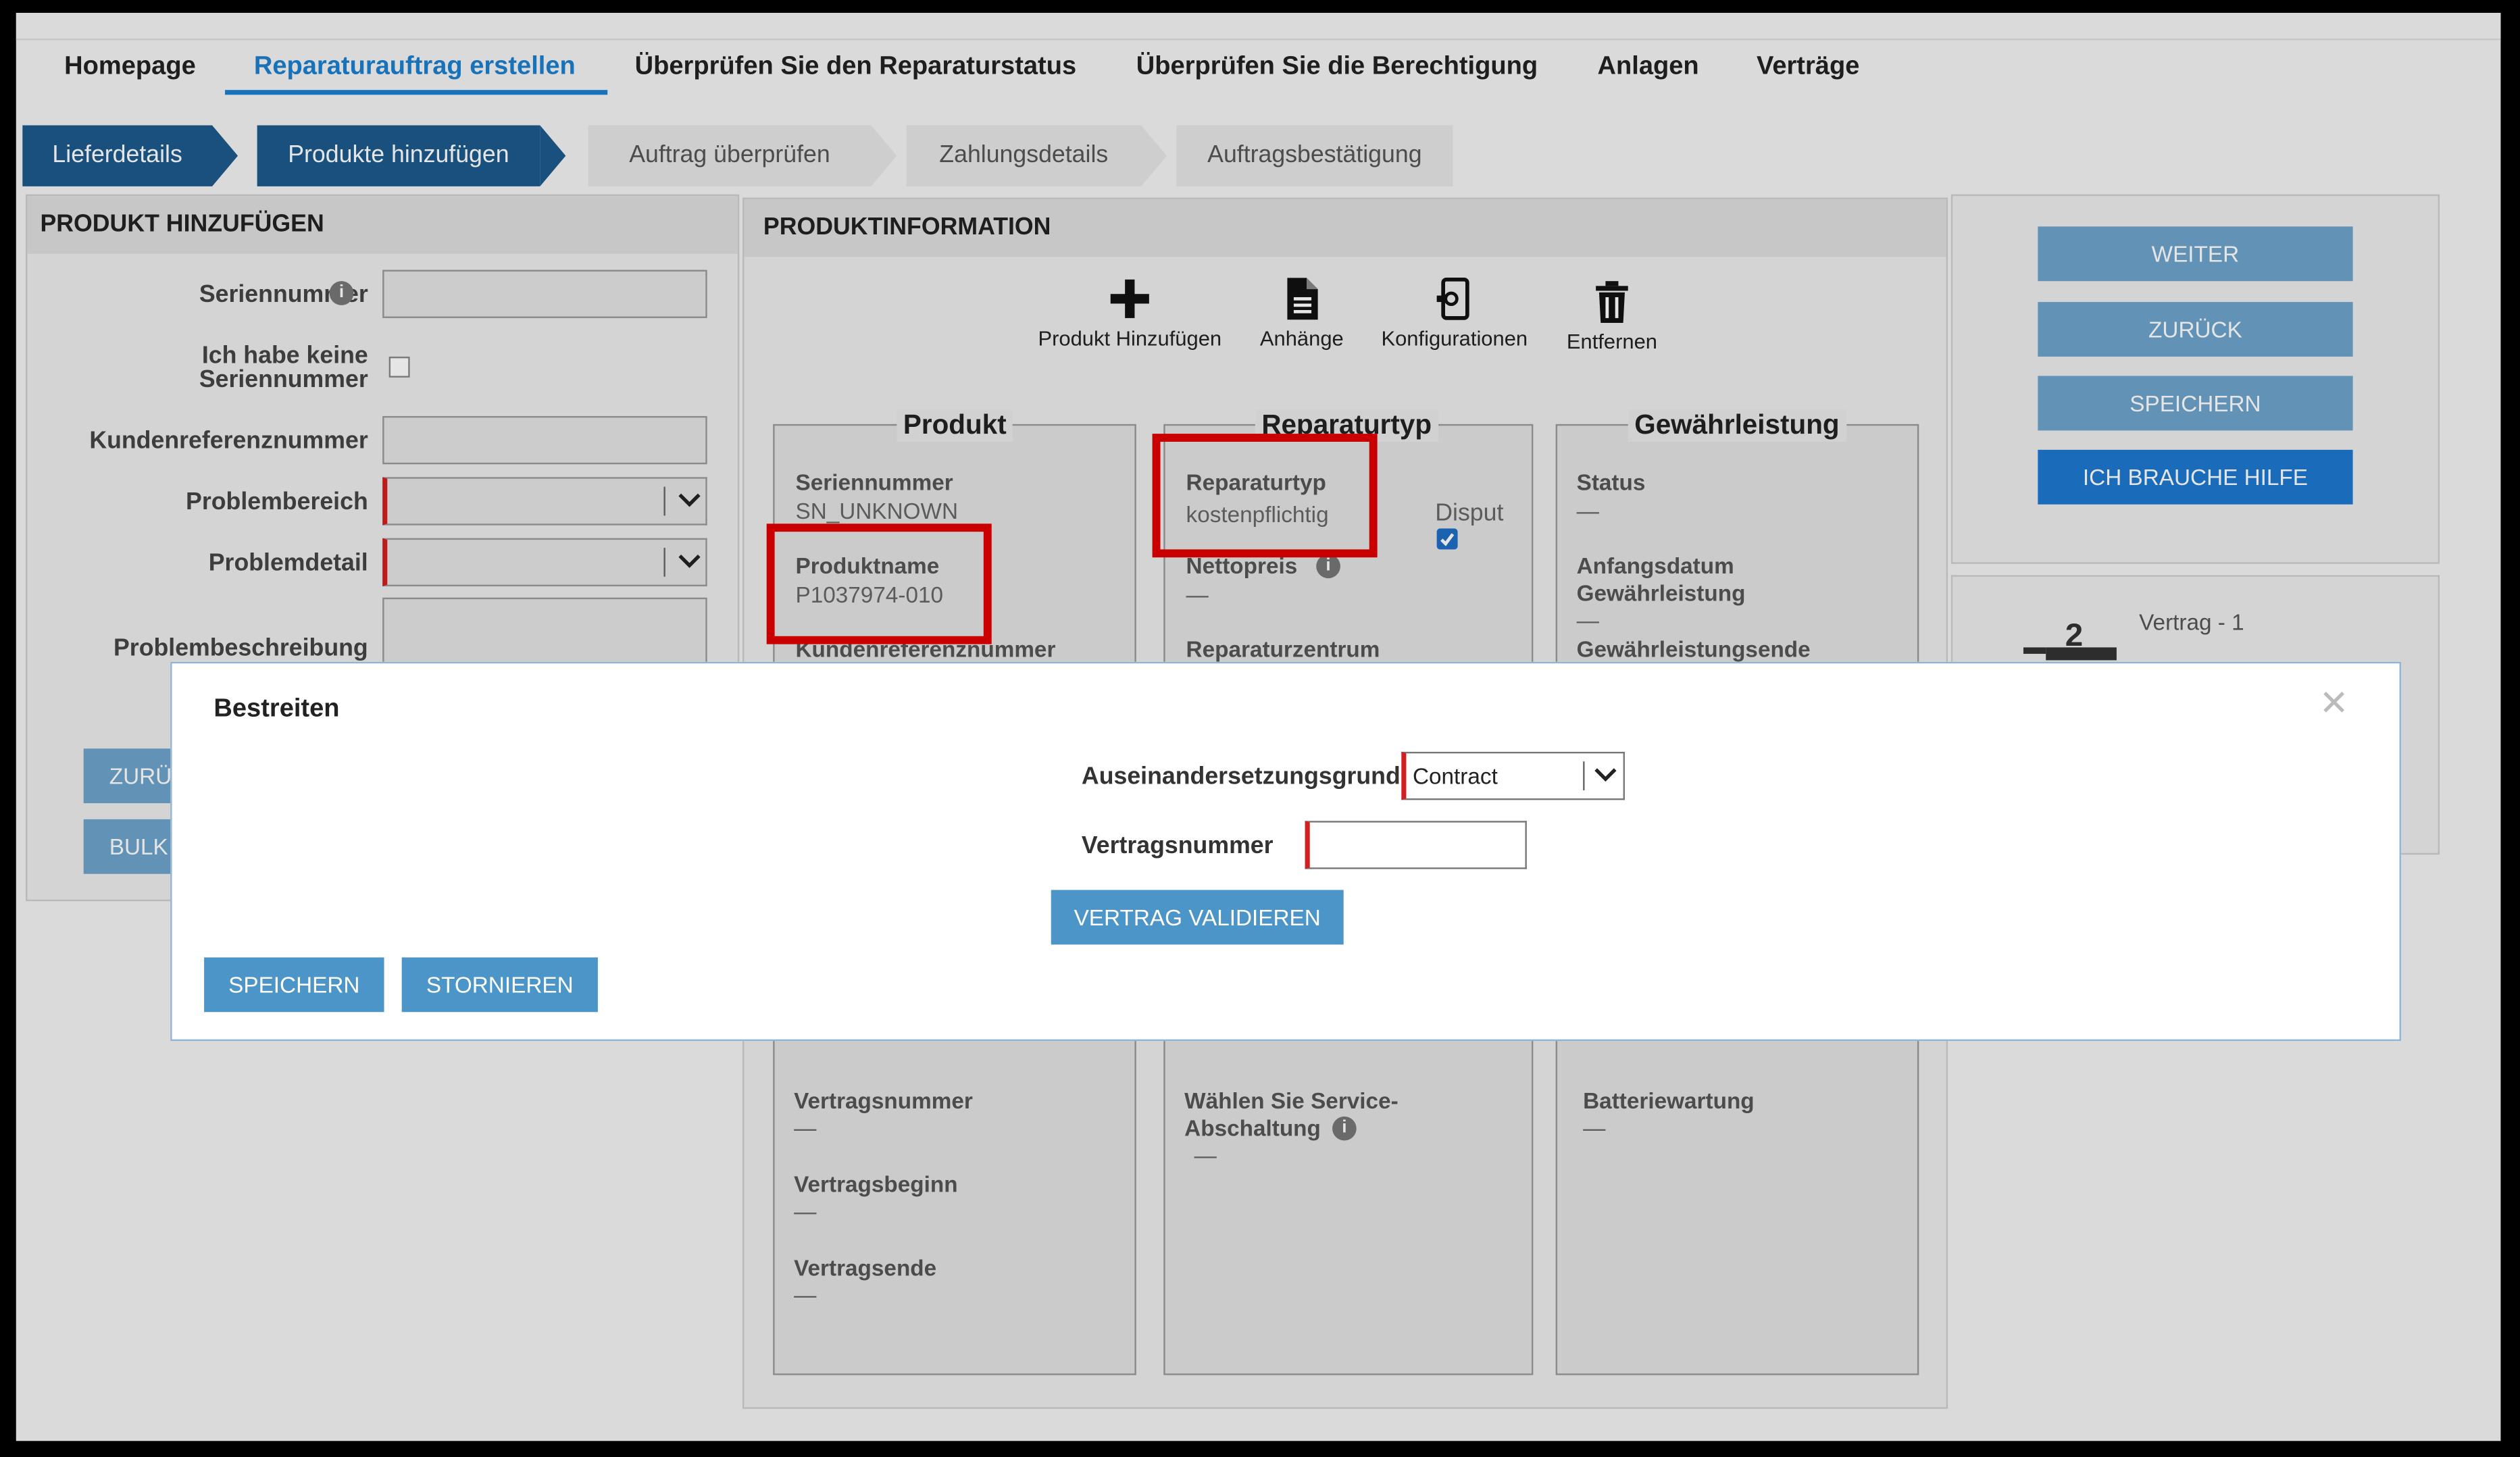 This screenshot has width=2520, height=1457. What do you see at coordinates (1241, 777) in the screenshot?
I see `dispute-reason-label: Auseinandersetzungsgrund` at bounding box center [1241, 777].